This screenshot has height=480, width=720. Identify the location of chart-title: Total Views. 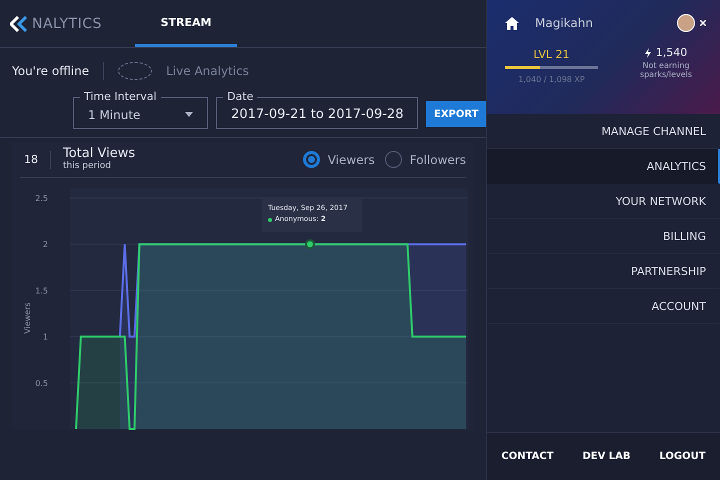
(99, 154).